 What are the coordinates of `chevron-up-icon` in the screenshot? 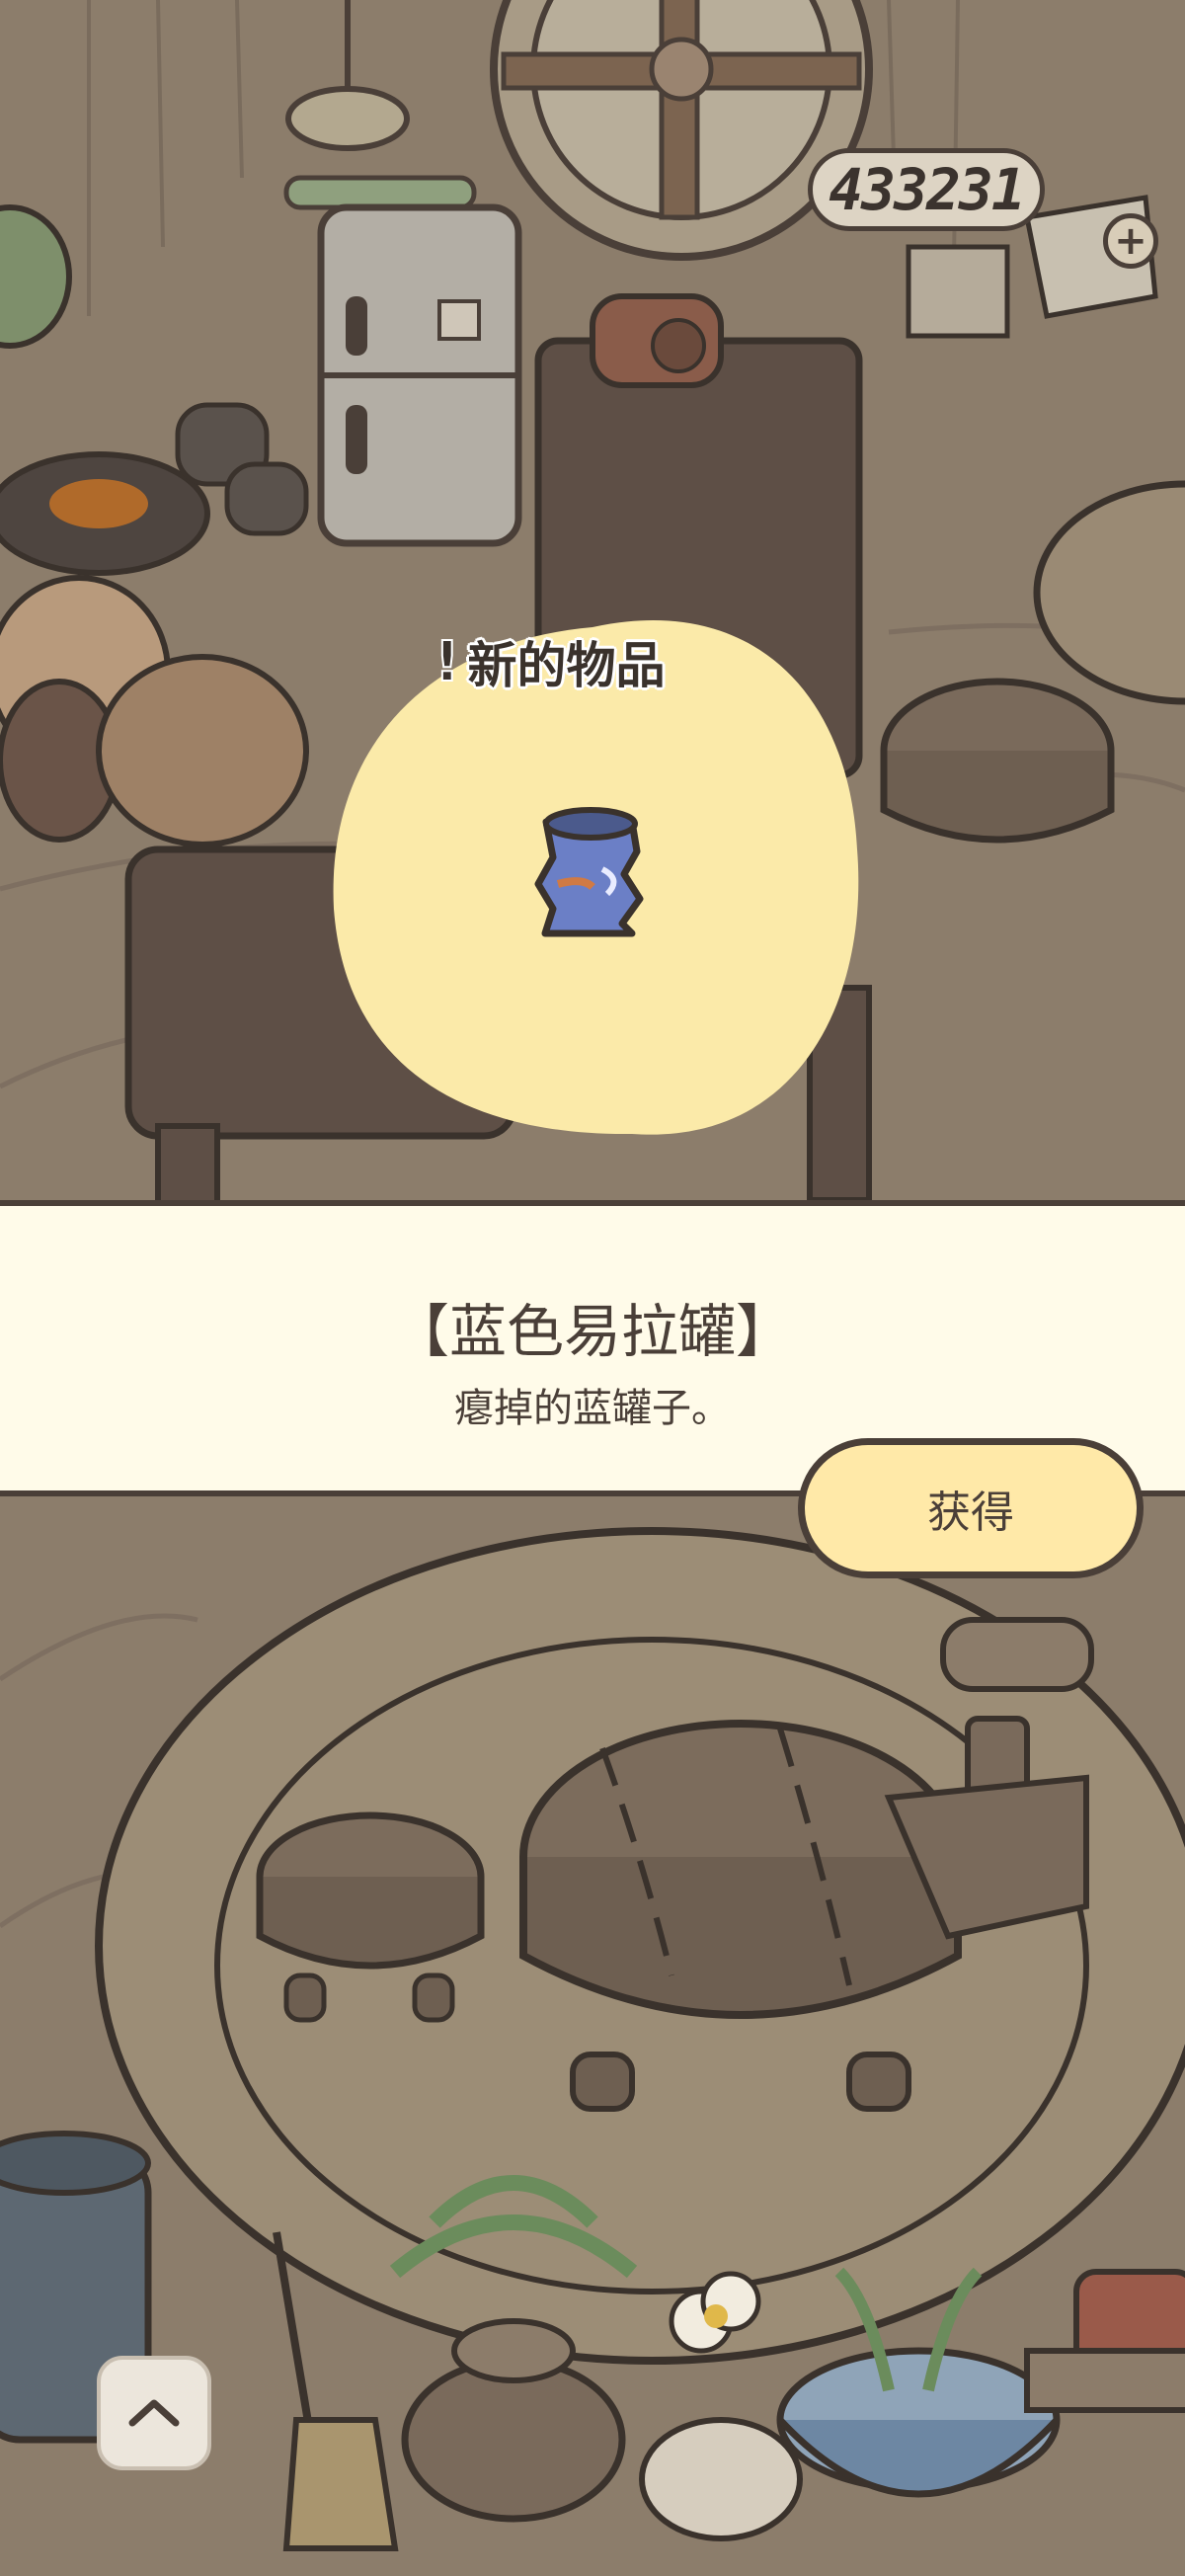 It's located at (154, 2413).